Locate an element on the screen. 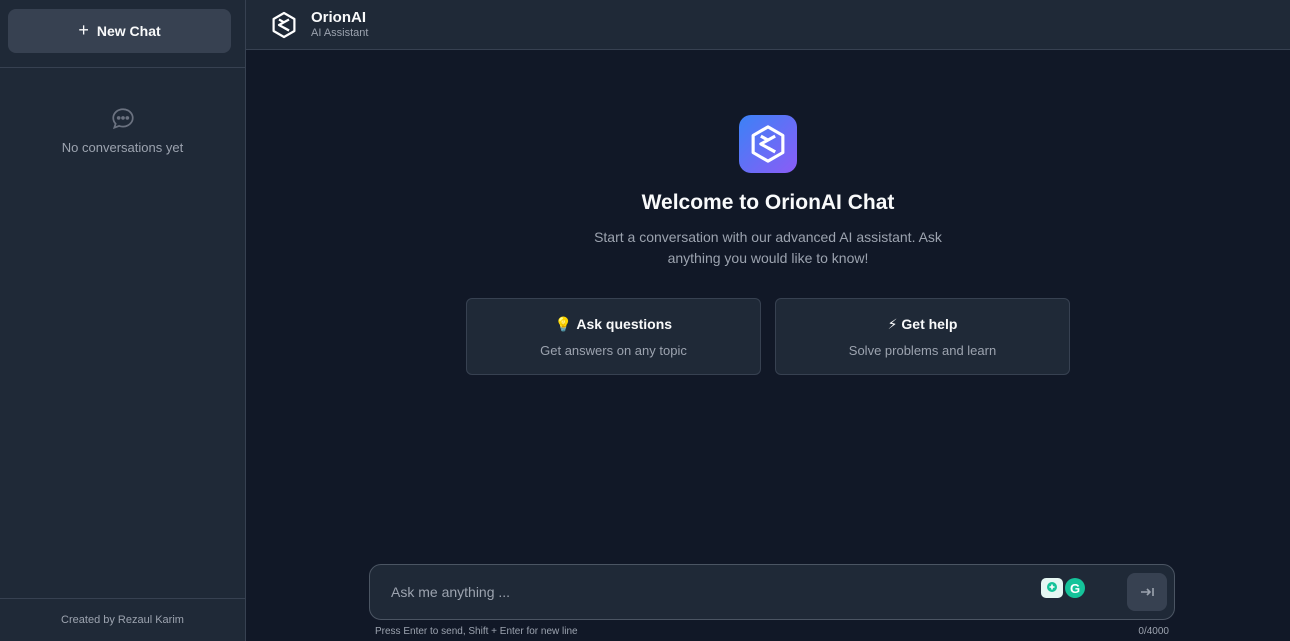  extension-icon is located at coordinates (1052, 588).